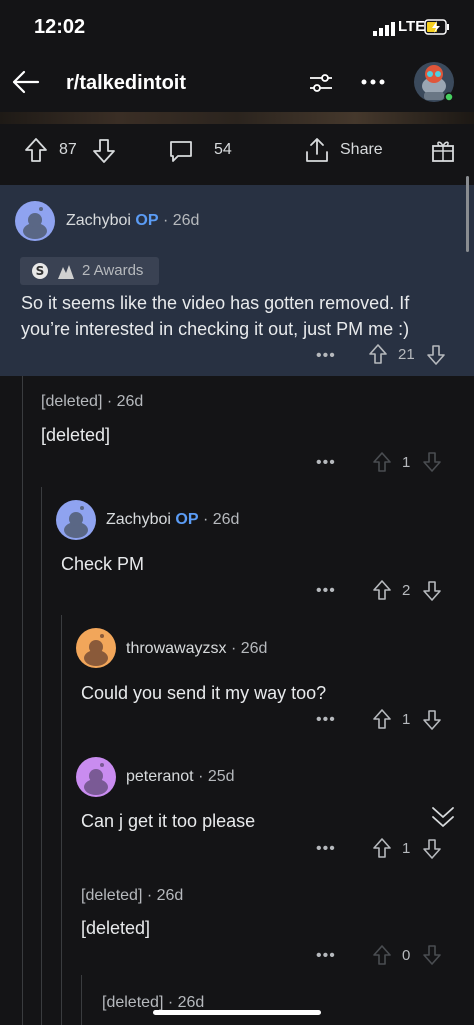 This screenshot has height=1025, width=474. What do you see at coordinates (237, 1012) in the screenshot?
I see `home-indicator` at bounding box center [237, 1012].